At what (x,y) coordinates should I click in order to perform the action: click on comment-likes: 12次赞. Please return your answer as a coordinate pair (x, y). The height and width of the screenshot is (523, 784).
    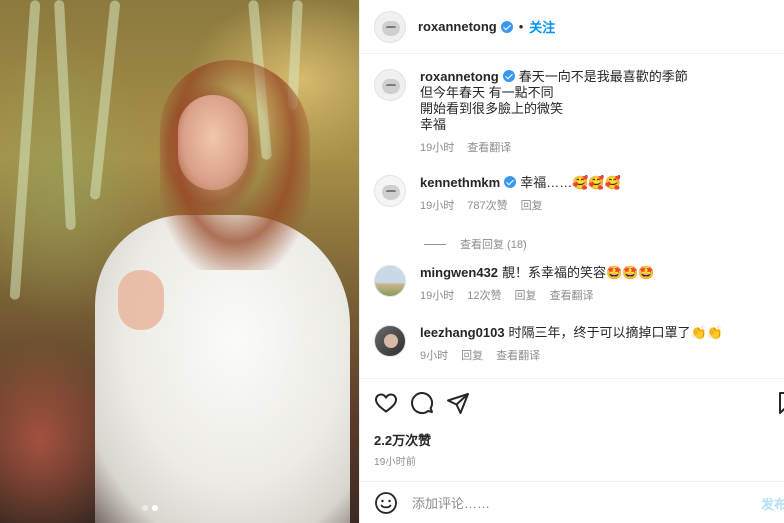
    Looking at the image, I should click on (484, 296).